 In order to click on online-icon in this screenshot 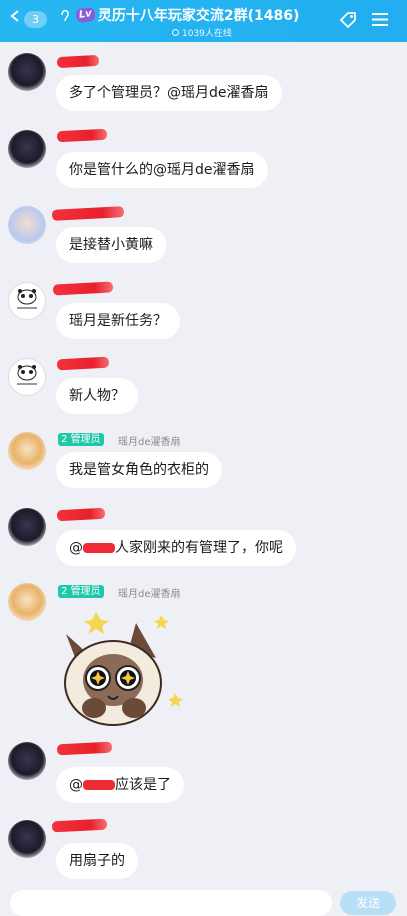, I will do `click(175, 32)`.